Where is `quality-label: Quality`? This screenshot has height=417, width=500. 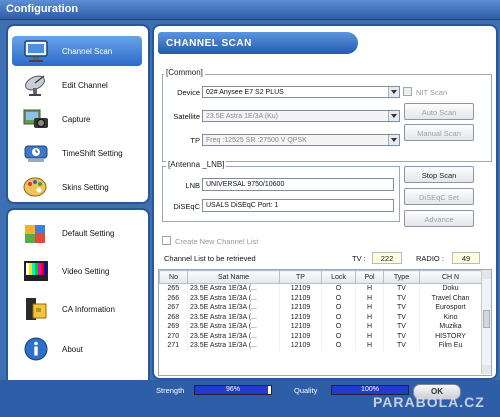
quality-label: Quality is located at coordinates (306, 390).